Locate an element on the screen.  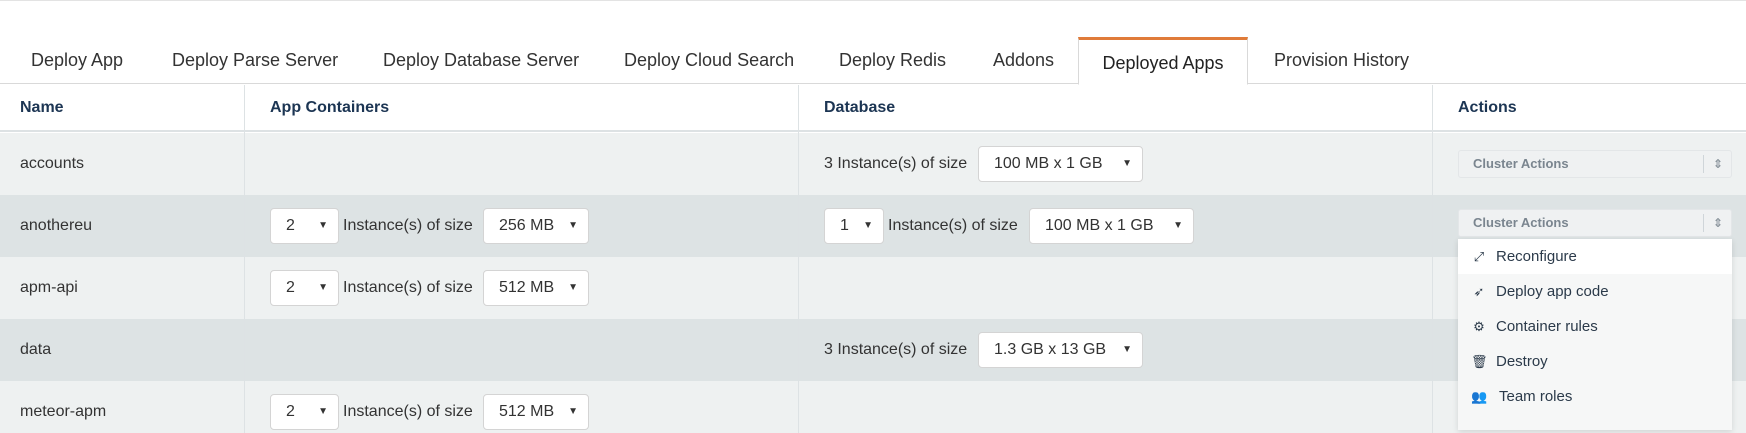
app-name: apm-api is located at coordinates (49, 287).